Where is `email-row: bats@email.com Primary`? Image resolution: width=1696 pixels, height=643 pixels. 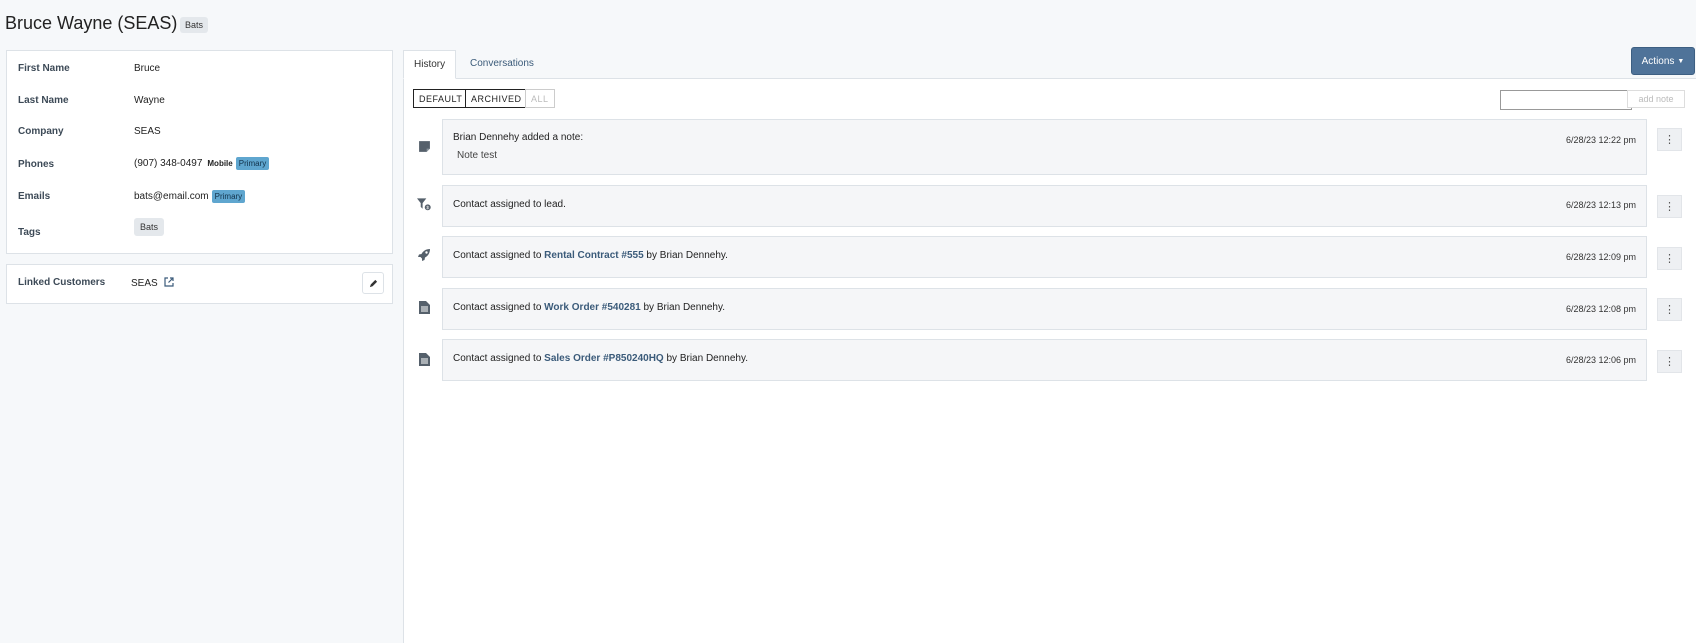 email-row: bats@email.com Primary is located at coordinates (190, 196).